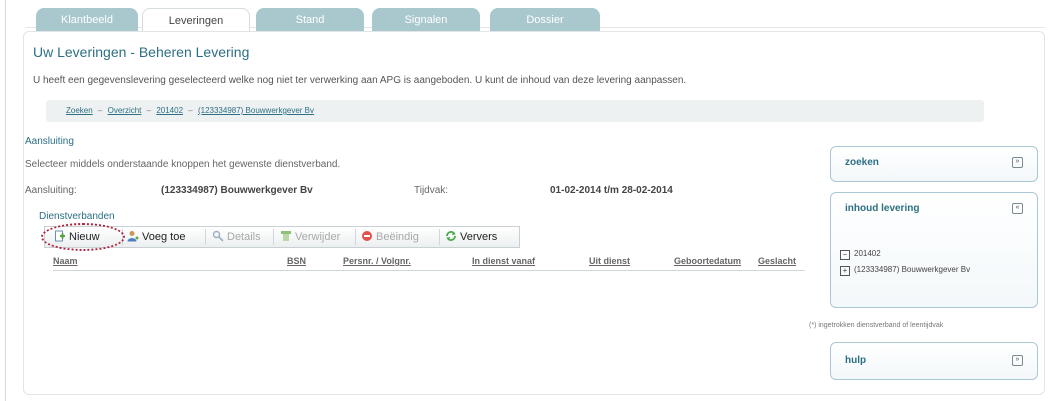  What do you see at coordinates (79, 110) in the screenshot?
I see `breadcrumb-zoeken: Zoeken` at bounding box center [79, 110].